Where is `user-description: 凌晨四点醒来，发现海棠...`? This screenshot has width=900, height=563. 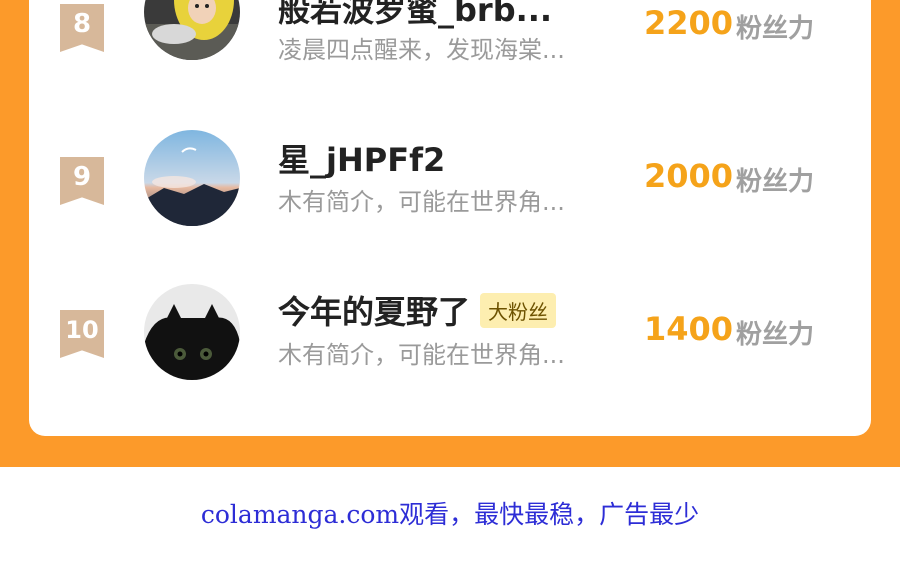
user-description: 凌晨四点醒来，发现海棠... is located at coordinates (421, 50).